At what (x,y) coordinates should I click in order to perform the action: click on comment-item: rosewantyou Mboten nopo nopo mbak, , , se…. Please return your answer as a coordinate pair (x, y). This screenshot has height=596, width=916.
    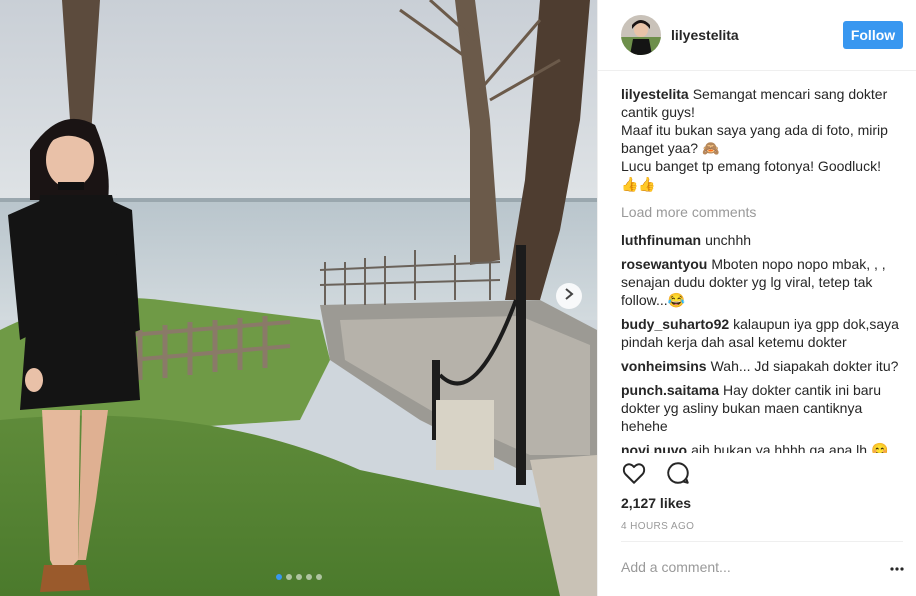
    Looking at the image, I should click on (761, 282).